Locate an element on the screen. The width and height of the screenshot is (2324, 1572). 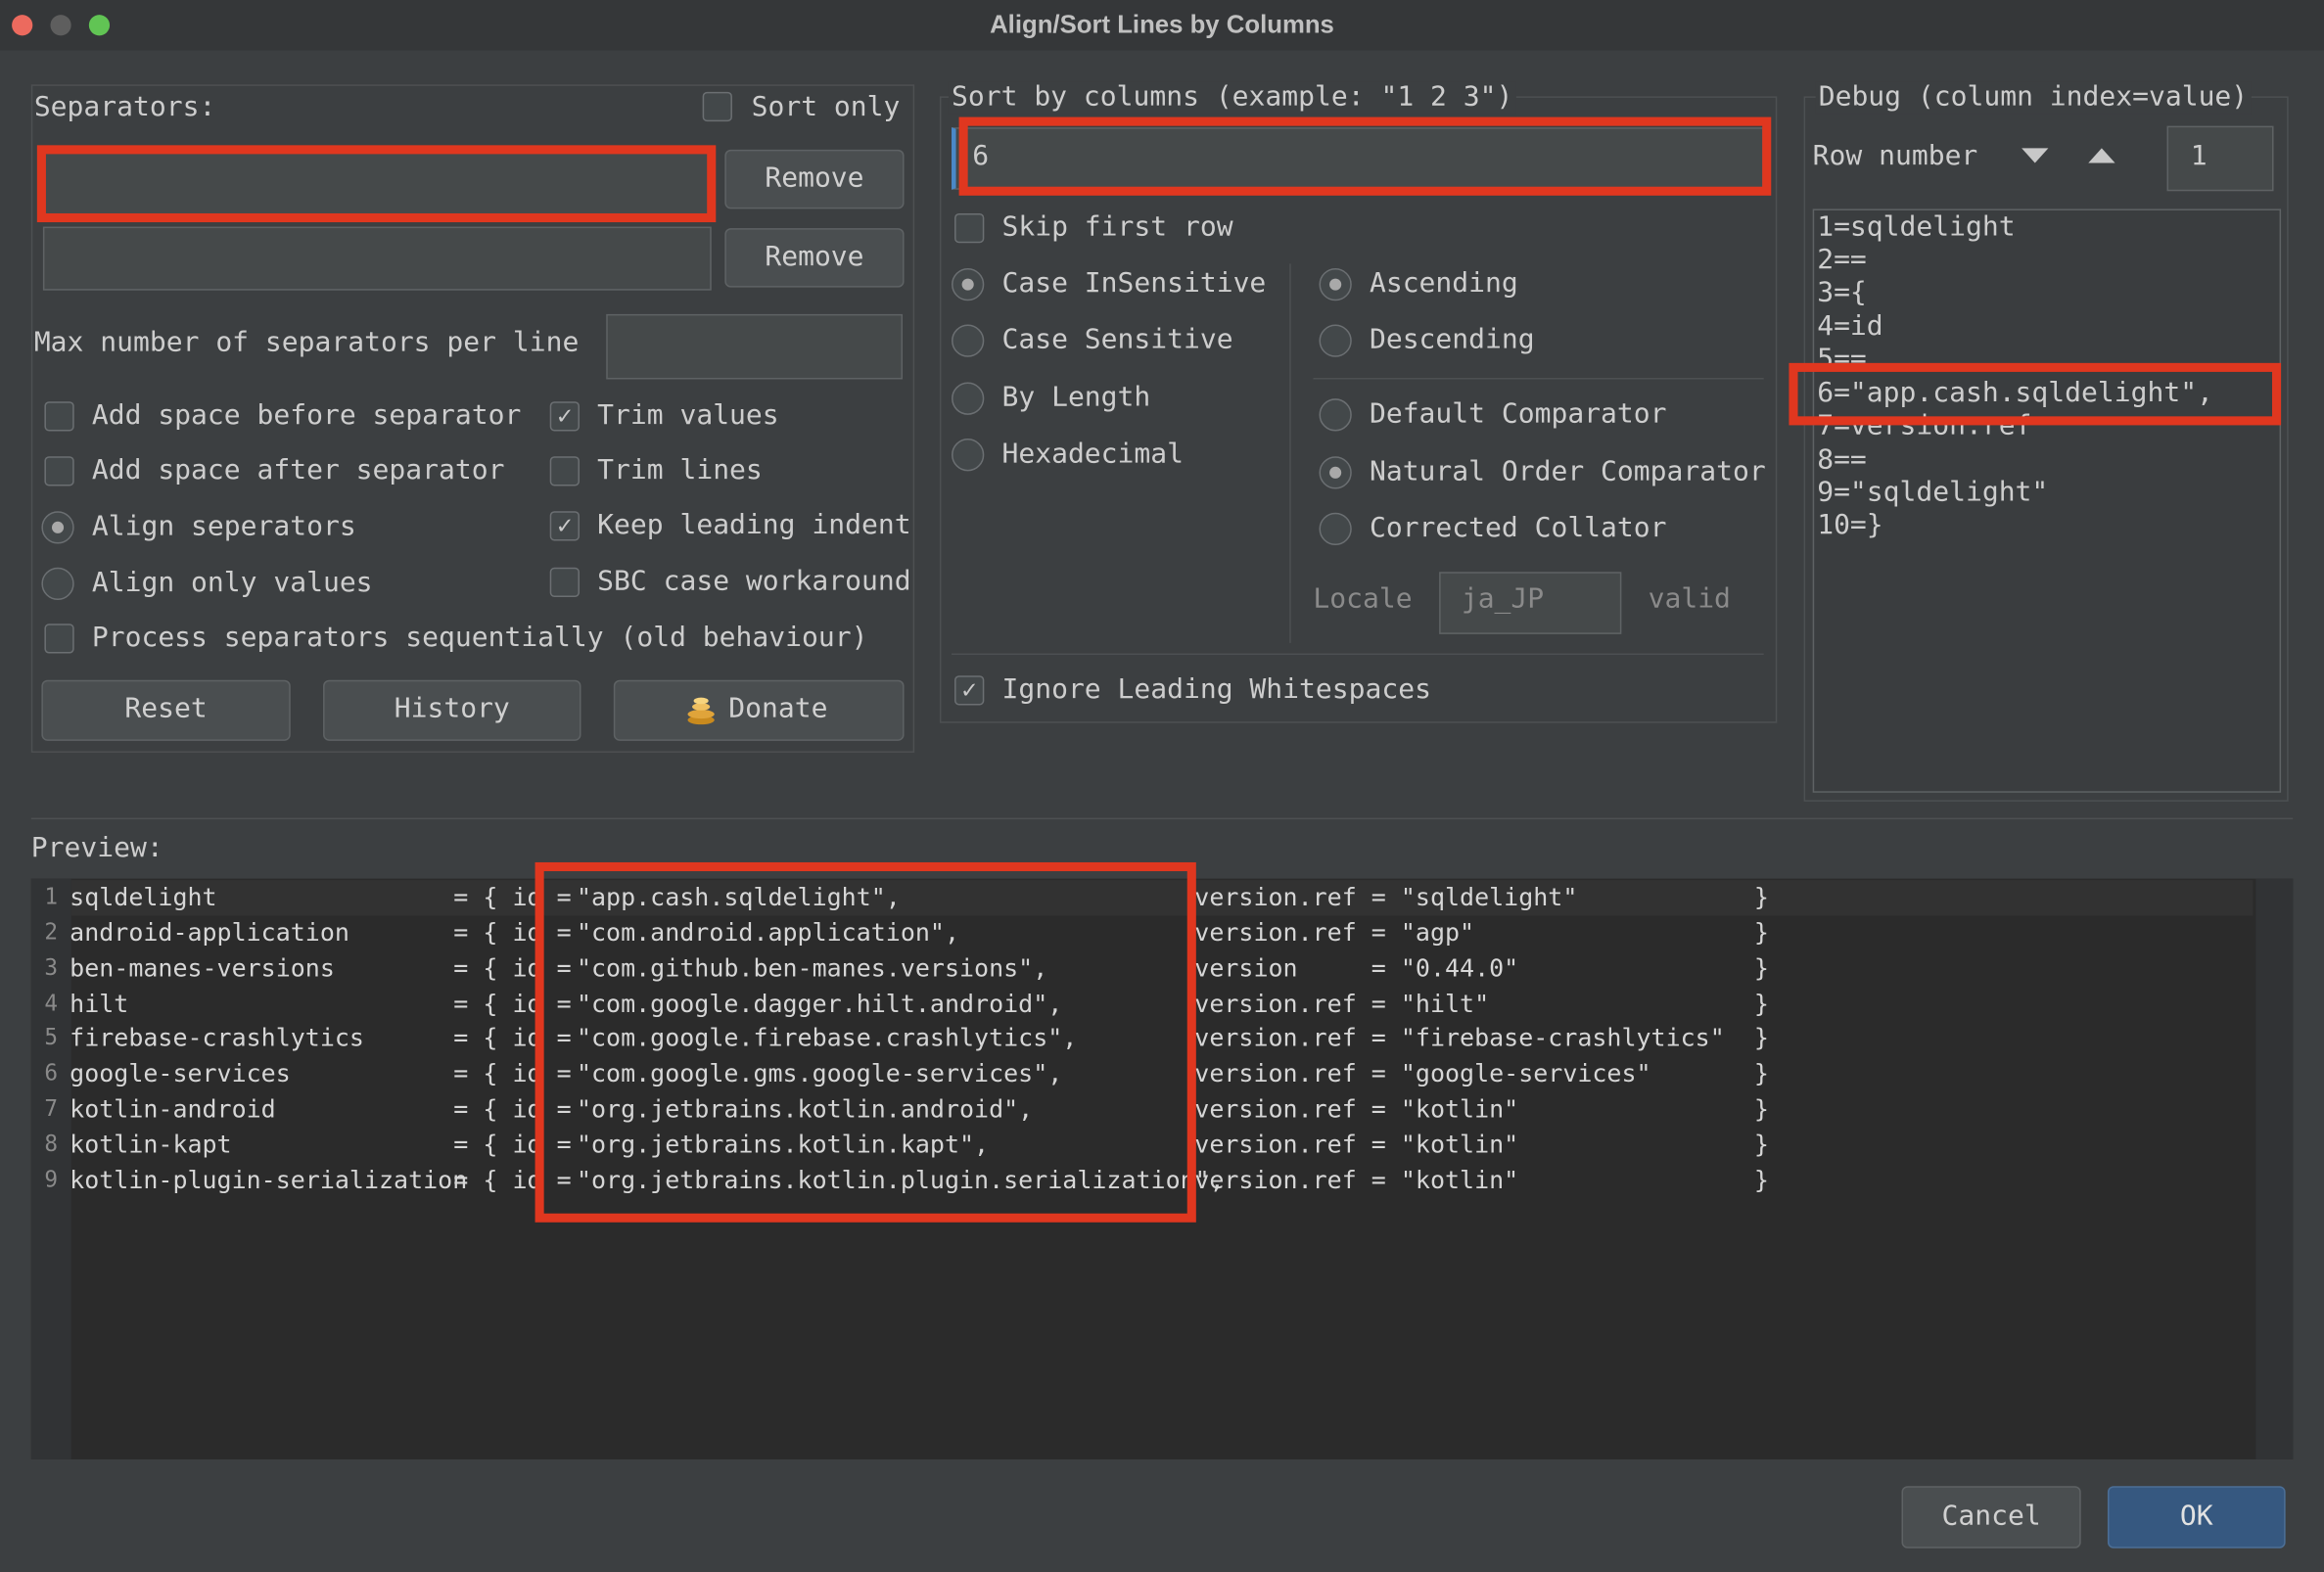
preview-label: Preview: is located at coordinates (96, 848).